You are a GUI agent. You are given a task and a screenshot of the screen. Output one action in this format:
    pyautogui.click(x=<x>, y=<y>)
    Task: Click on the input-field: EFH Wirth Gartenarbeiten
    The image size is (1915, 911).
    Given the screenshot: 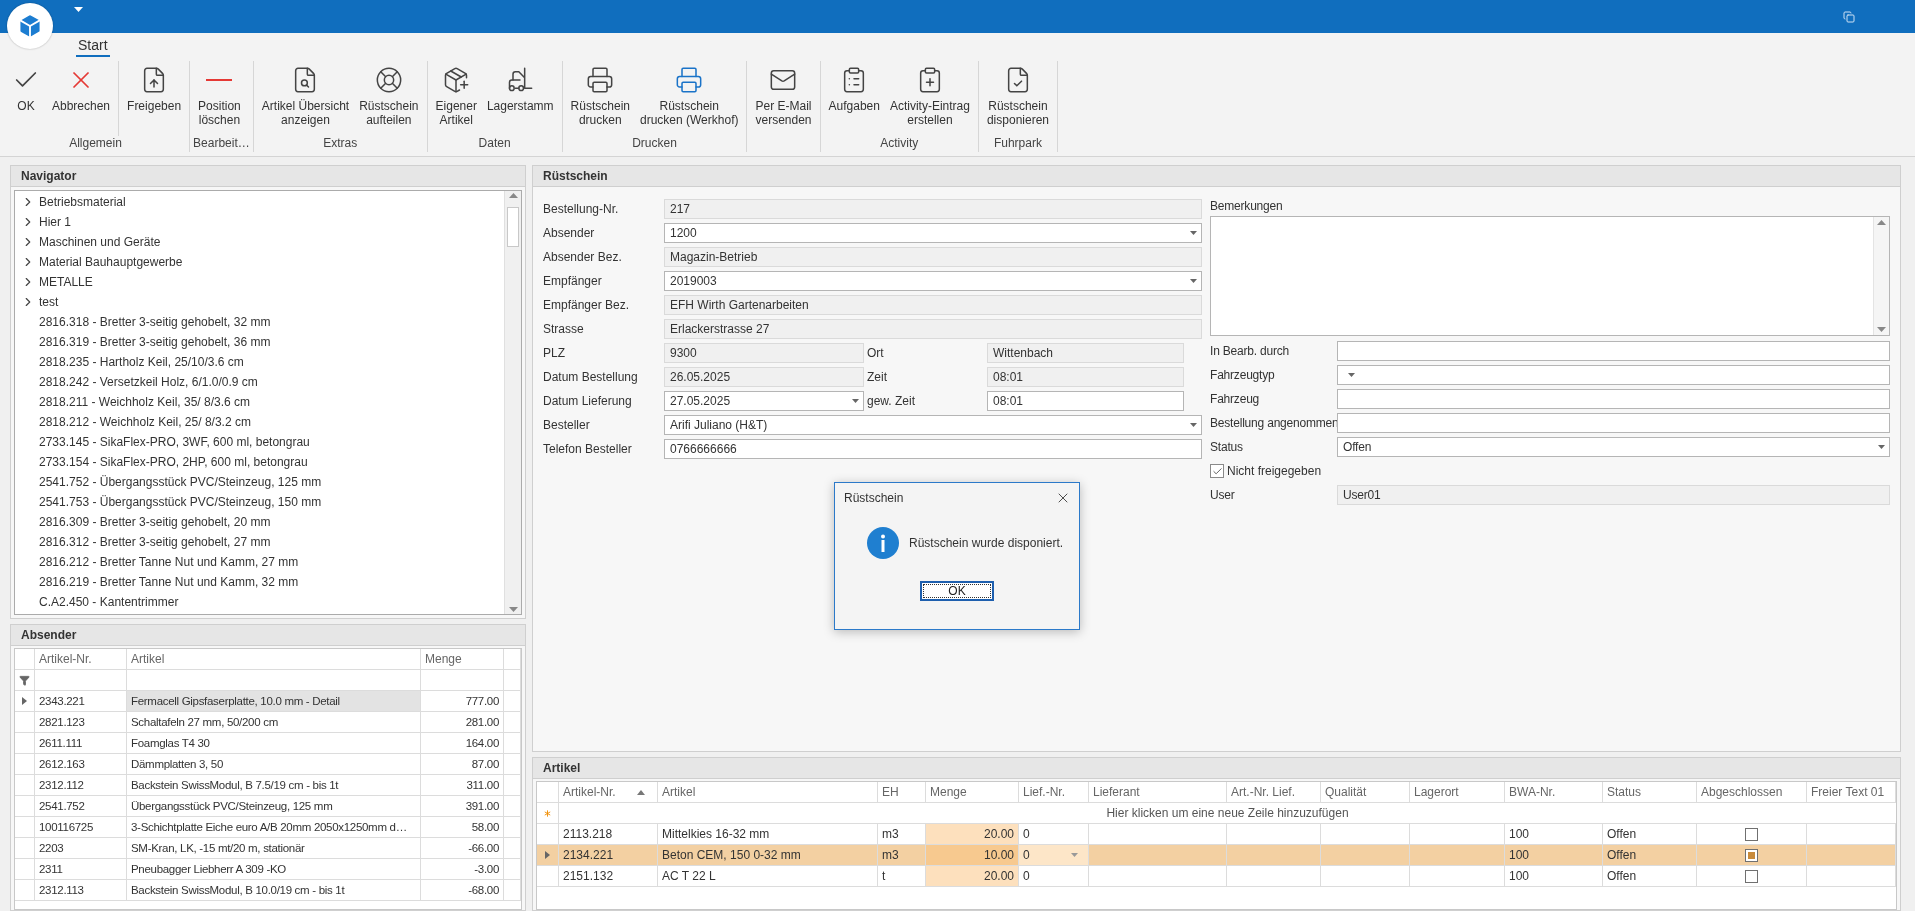 What is the action you would take?
    pyautogui.click(x=933, y=305)
    